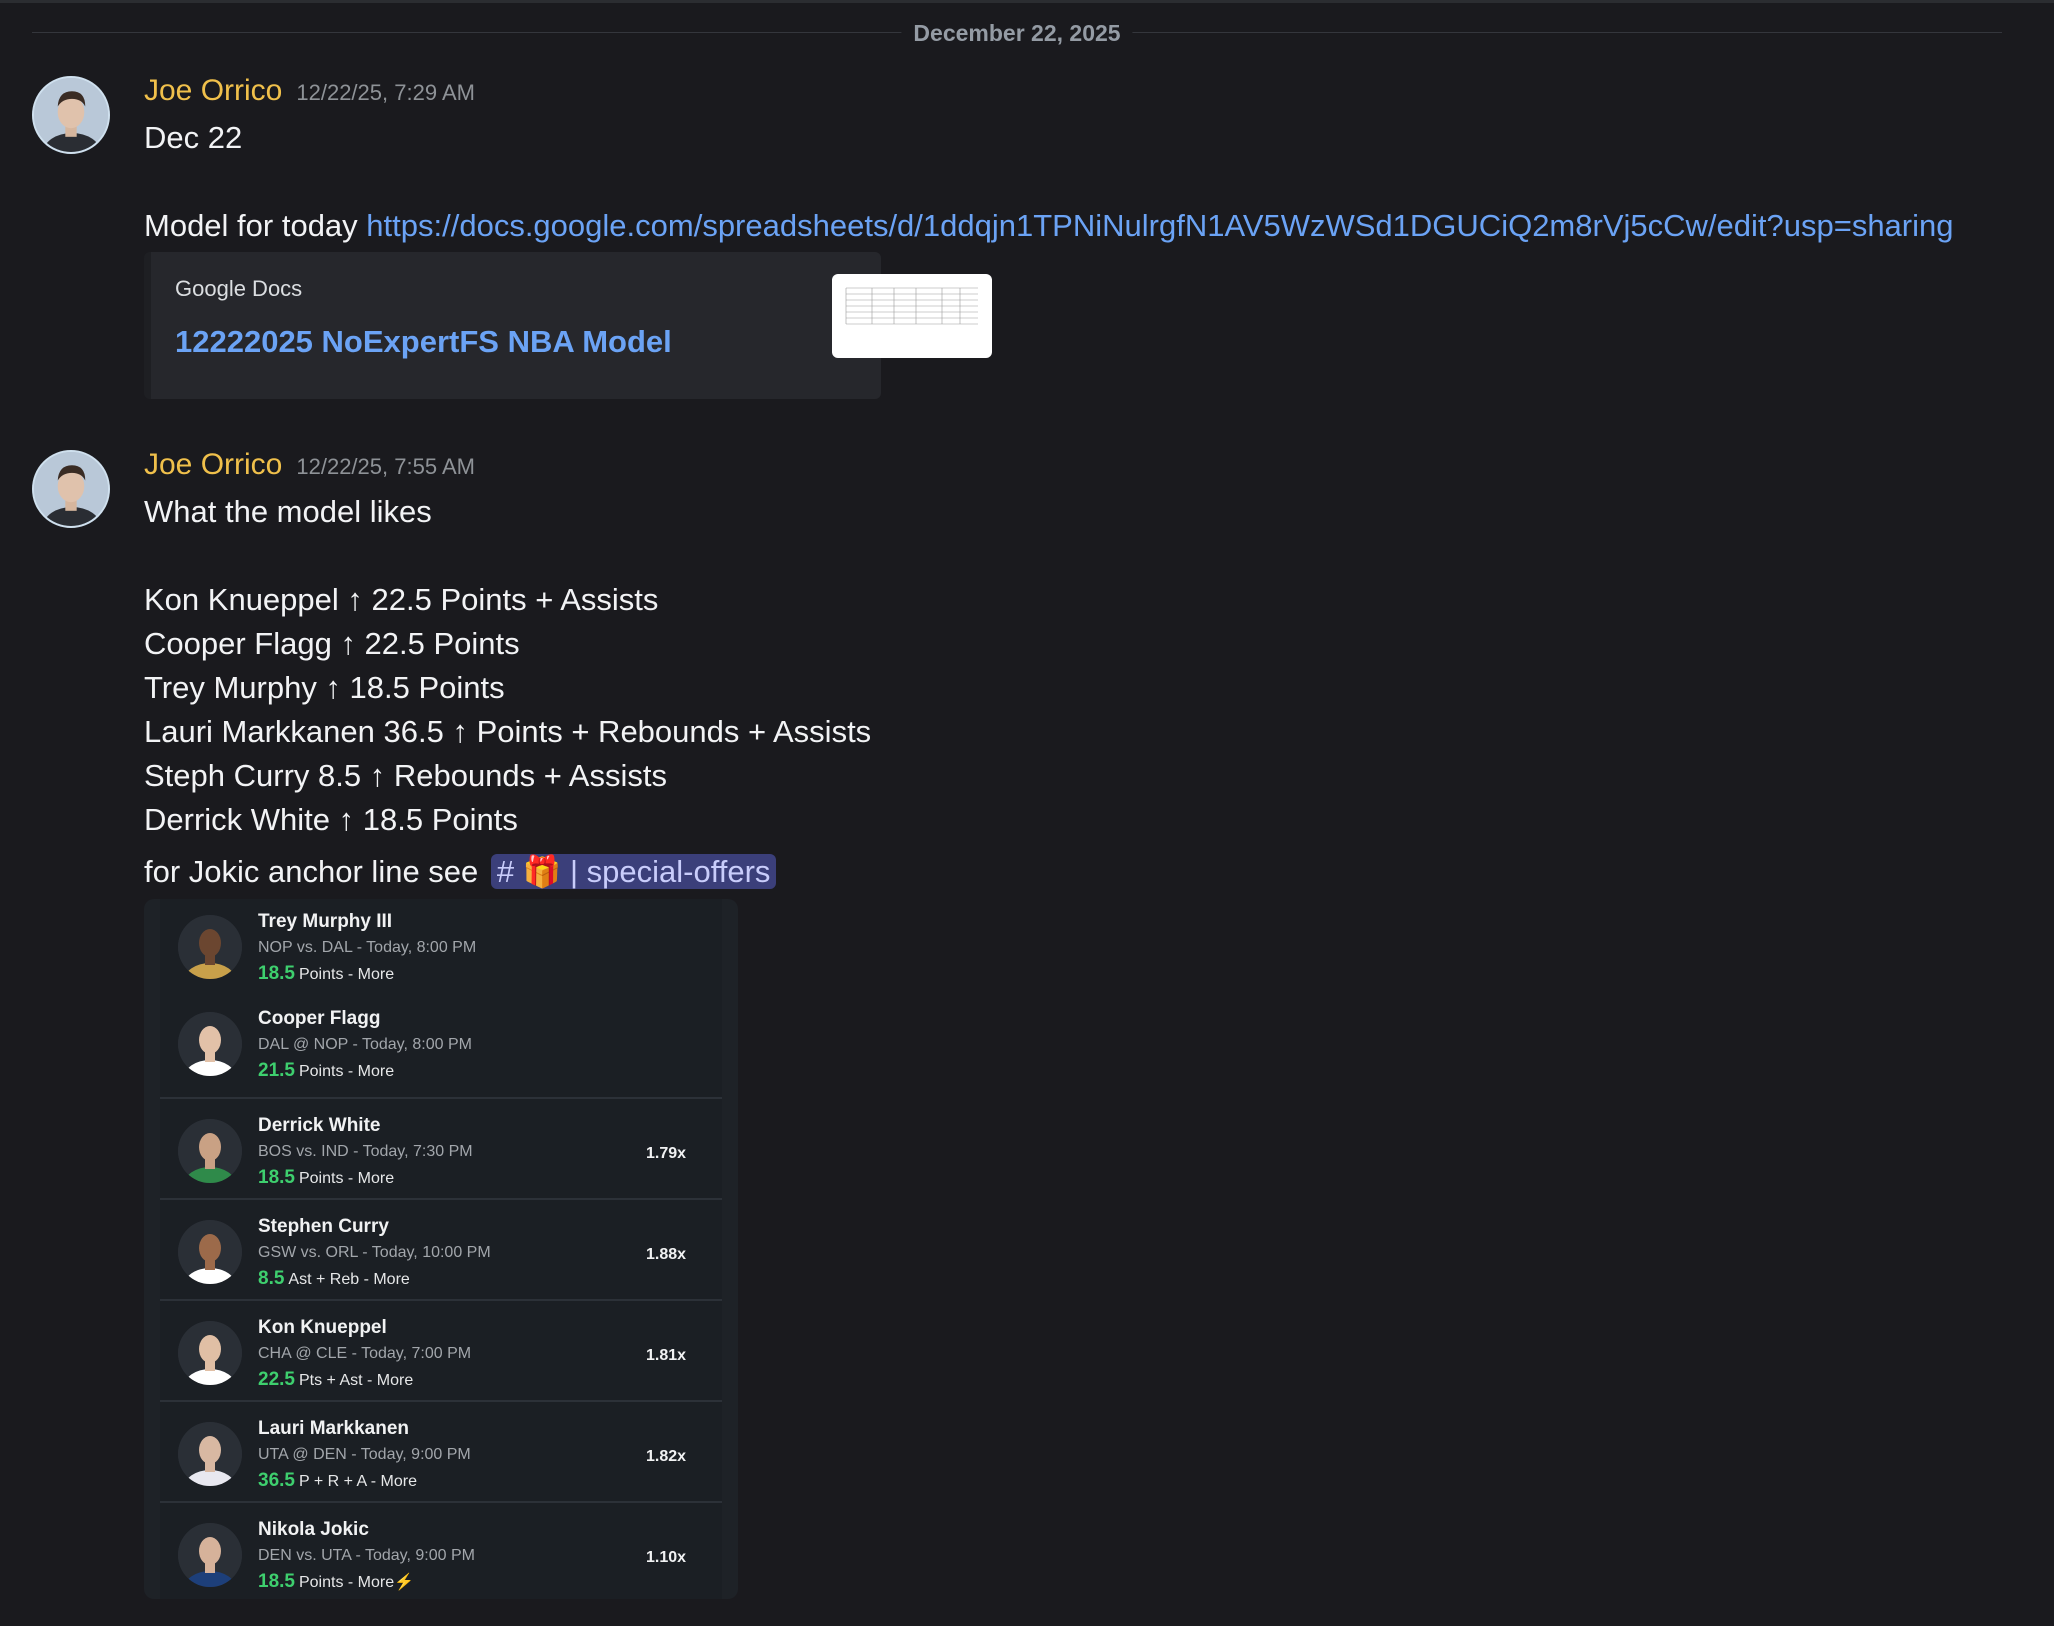 This screenshot has width=2054, height=1626. What do you see at coordinates (364, 1454) in the screenshot?
I see `game-info: UTA @ DEN - Today, 9:00 PM` at bounding box center [364, 1454].